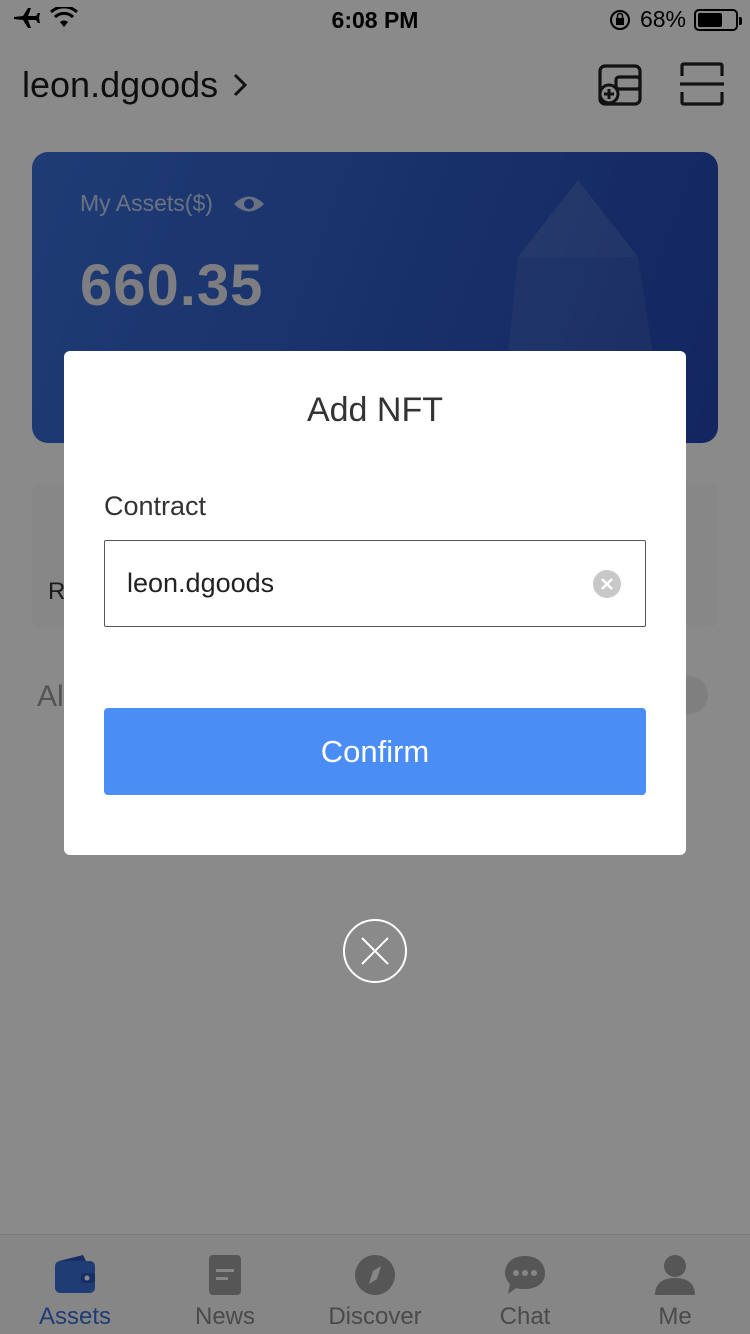  What do you see at coordinates (375, 410) in the screenshot?
I see `dialog-title: Add NFT` at bounding box center [375, 410].